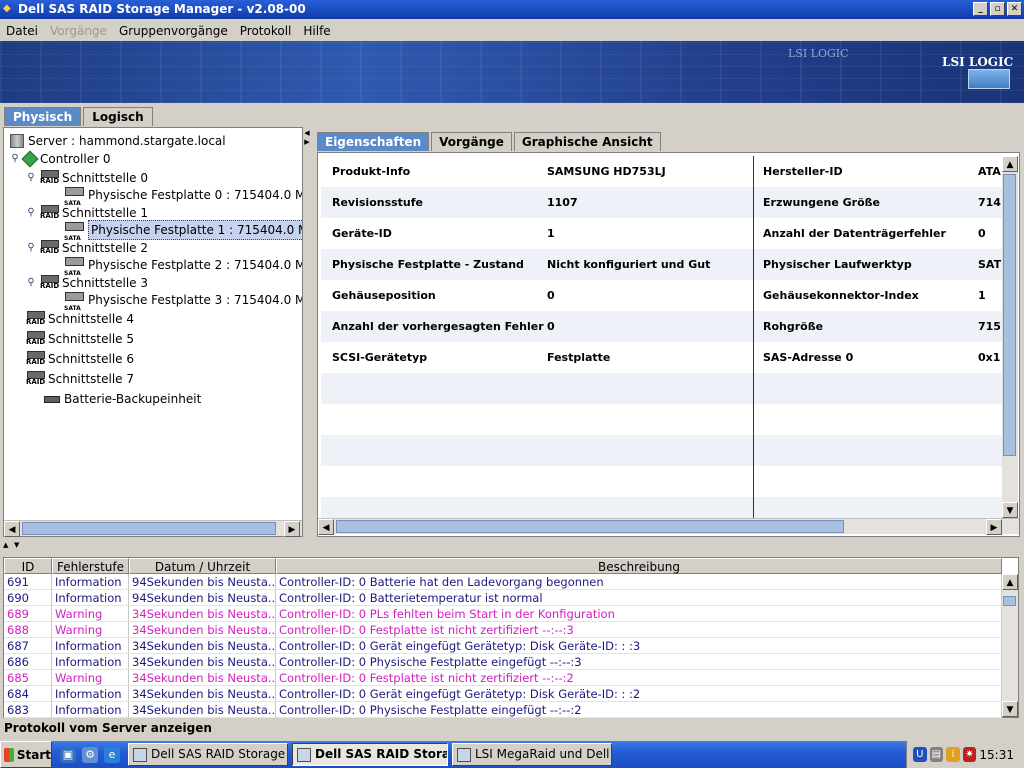 The height and width of the screenshot is (768, 1024). What do you see at coordinates (43, 116) in the screenshot?
I see `tab-physisch: Physisch` at bounding box center [43, 116].